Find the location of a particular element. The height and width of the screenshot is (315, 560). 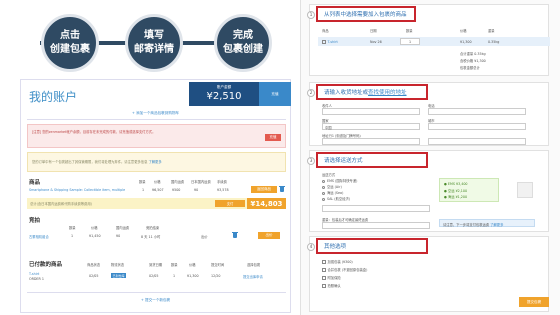

section-1-title: 从列表中选择需要加入包裹的商品 is located at coordinates (366, 14).